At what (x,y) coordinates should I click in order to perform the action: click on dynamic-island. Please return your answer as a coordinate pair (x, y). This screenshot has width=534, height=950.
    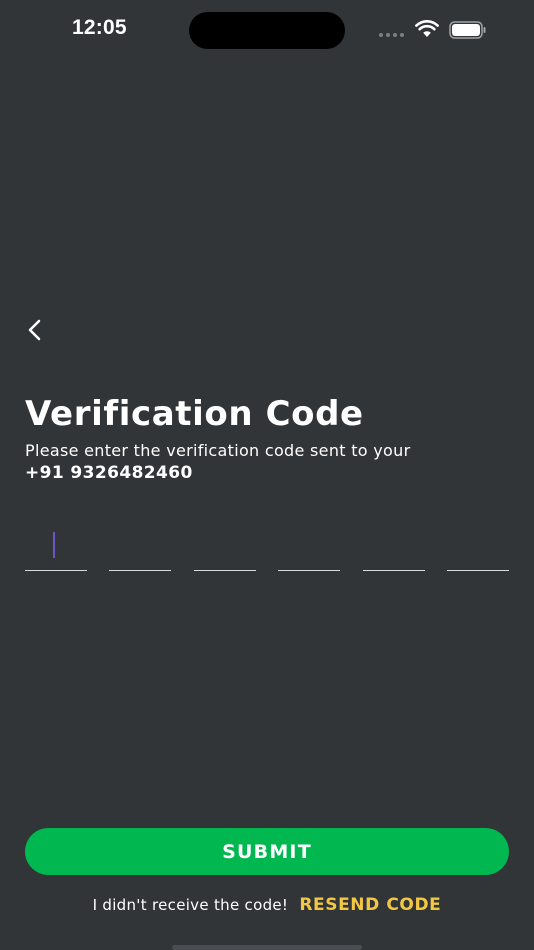
    Looking at the image, I should click on (267, 30).